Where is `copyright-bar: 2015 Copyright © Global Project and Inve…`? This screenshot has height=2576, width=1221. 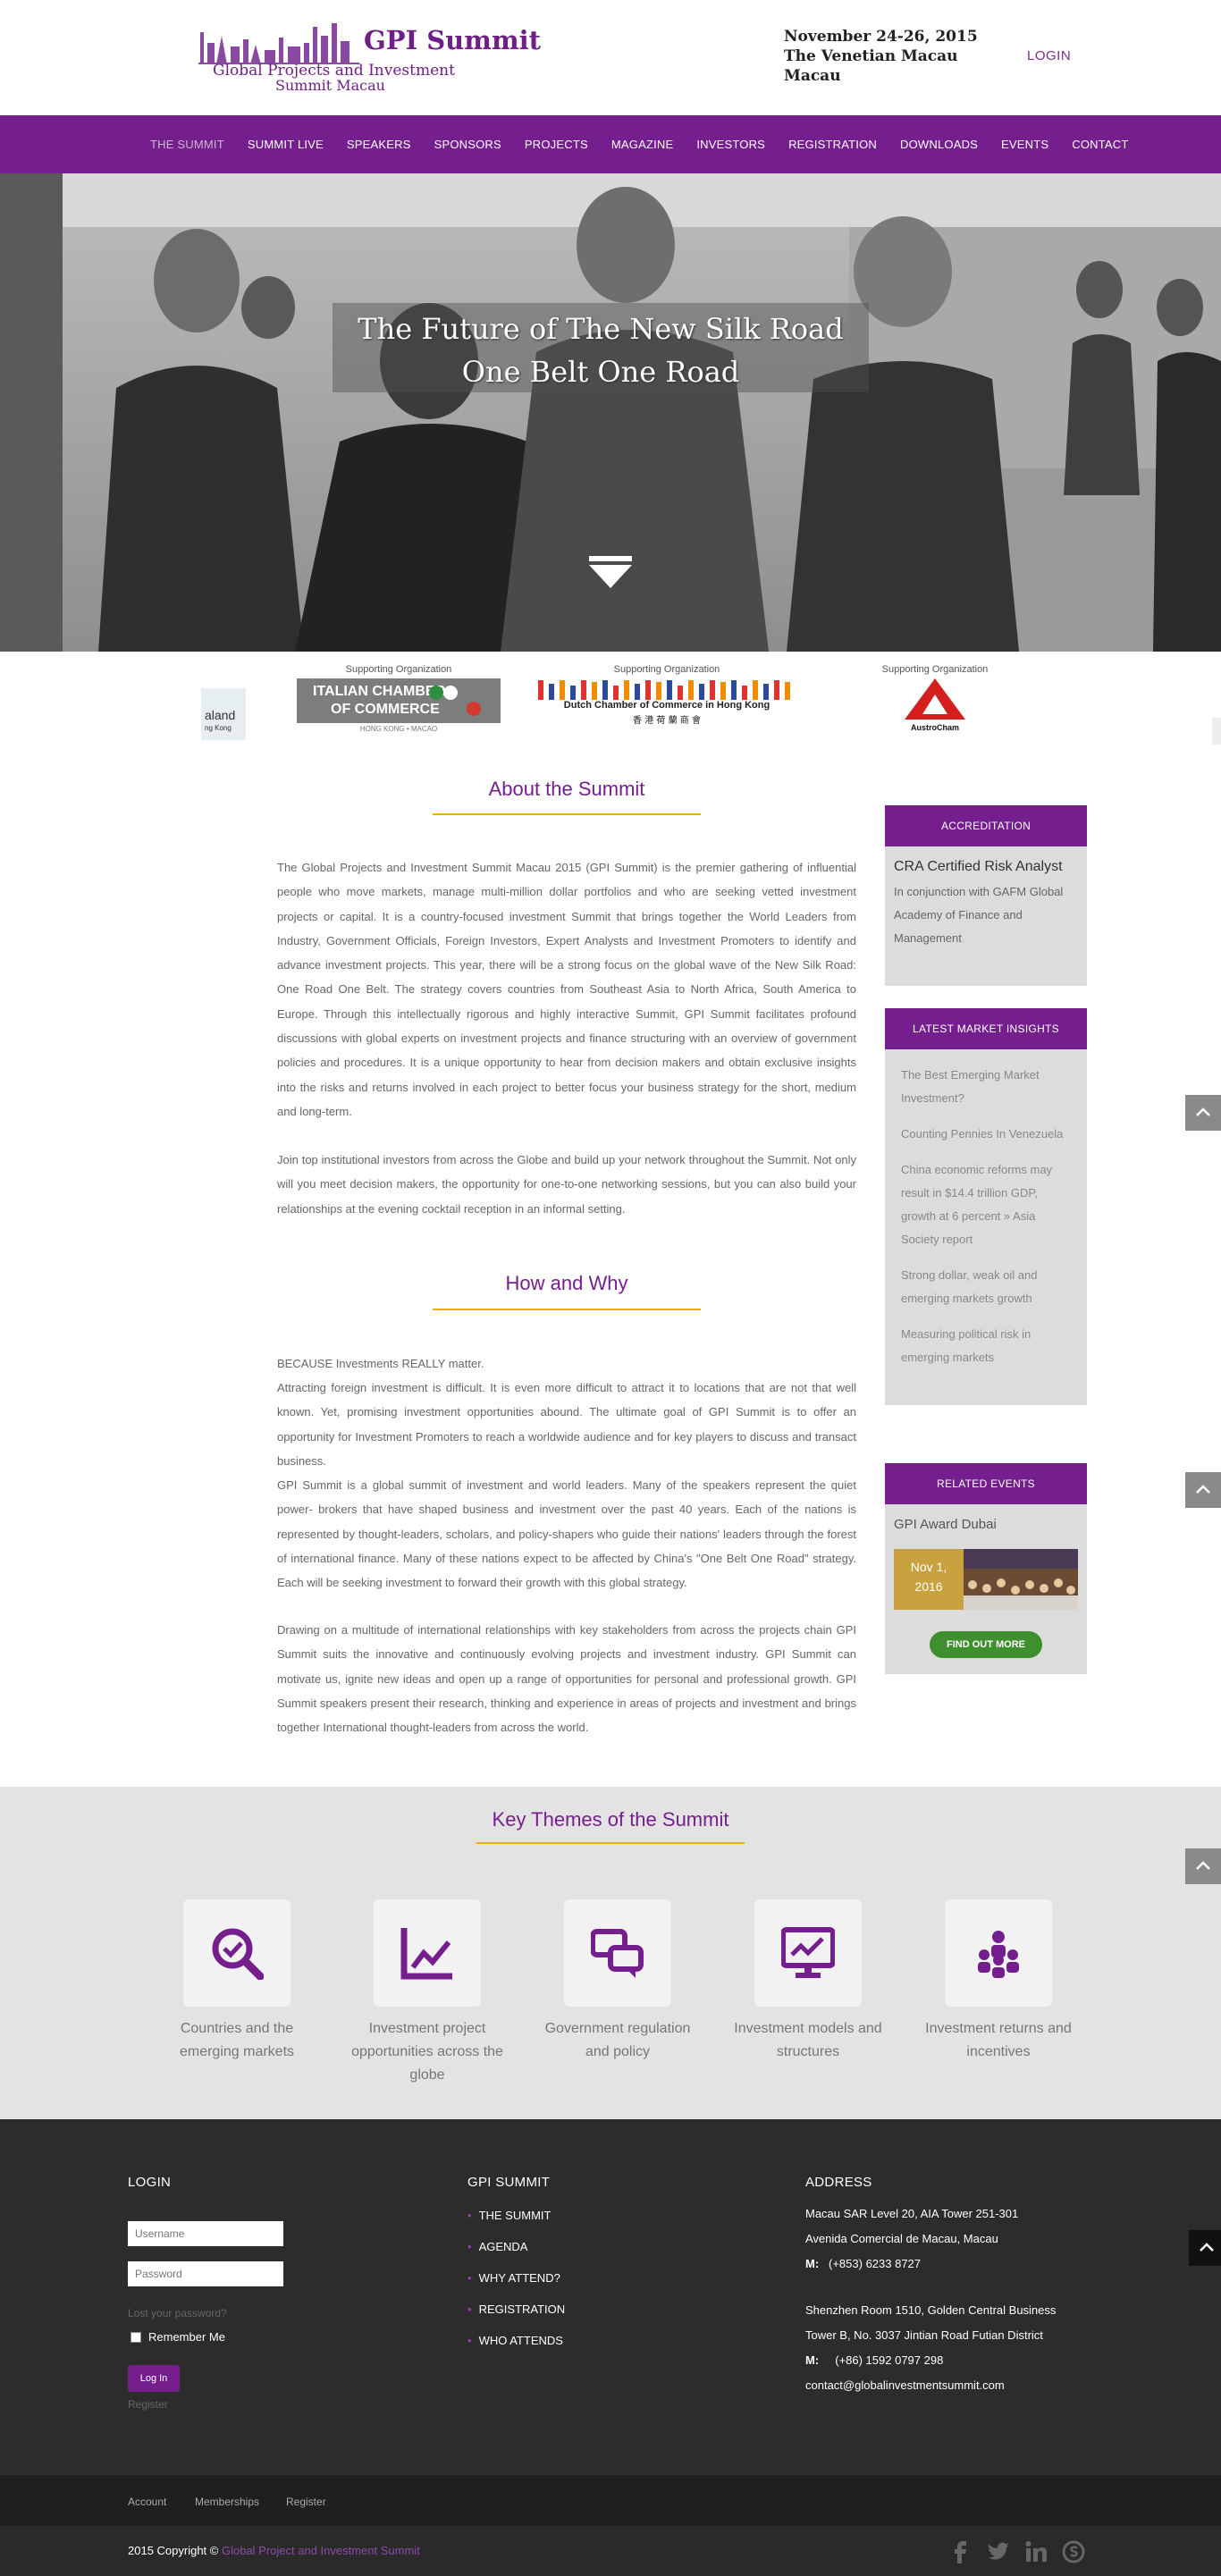
copyright-bar: 2015 Copyright © Global Project and Inve… is located at coordinates (610, 2551).